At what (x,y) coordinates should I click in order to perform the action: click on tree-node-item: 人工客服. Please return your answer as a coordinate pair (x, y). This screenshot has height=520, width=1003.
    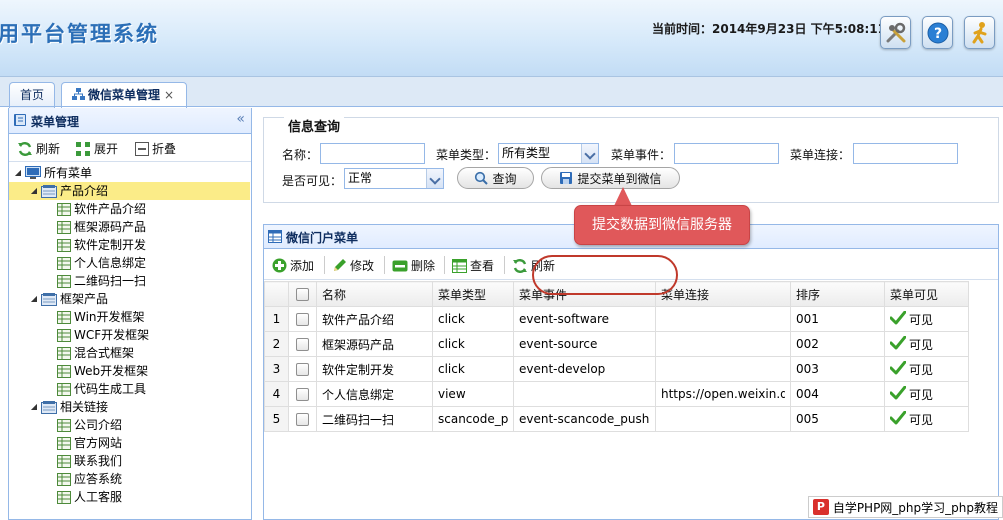
    Looking at the image, I should click on (129, 497).